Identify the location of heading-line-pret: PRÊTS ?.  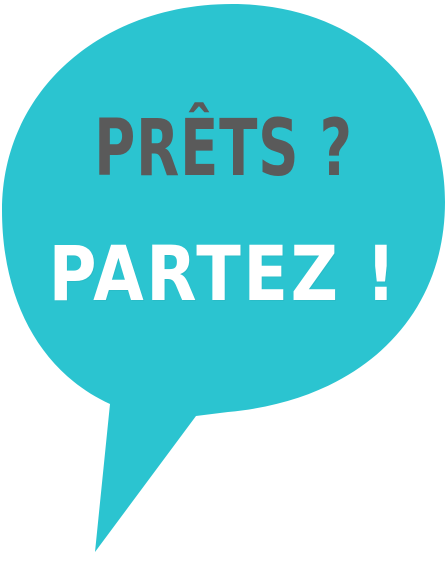
(223, 149).